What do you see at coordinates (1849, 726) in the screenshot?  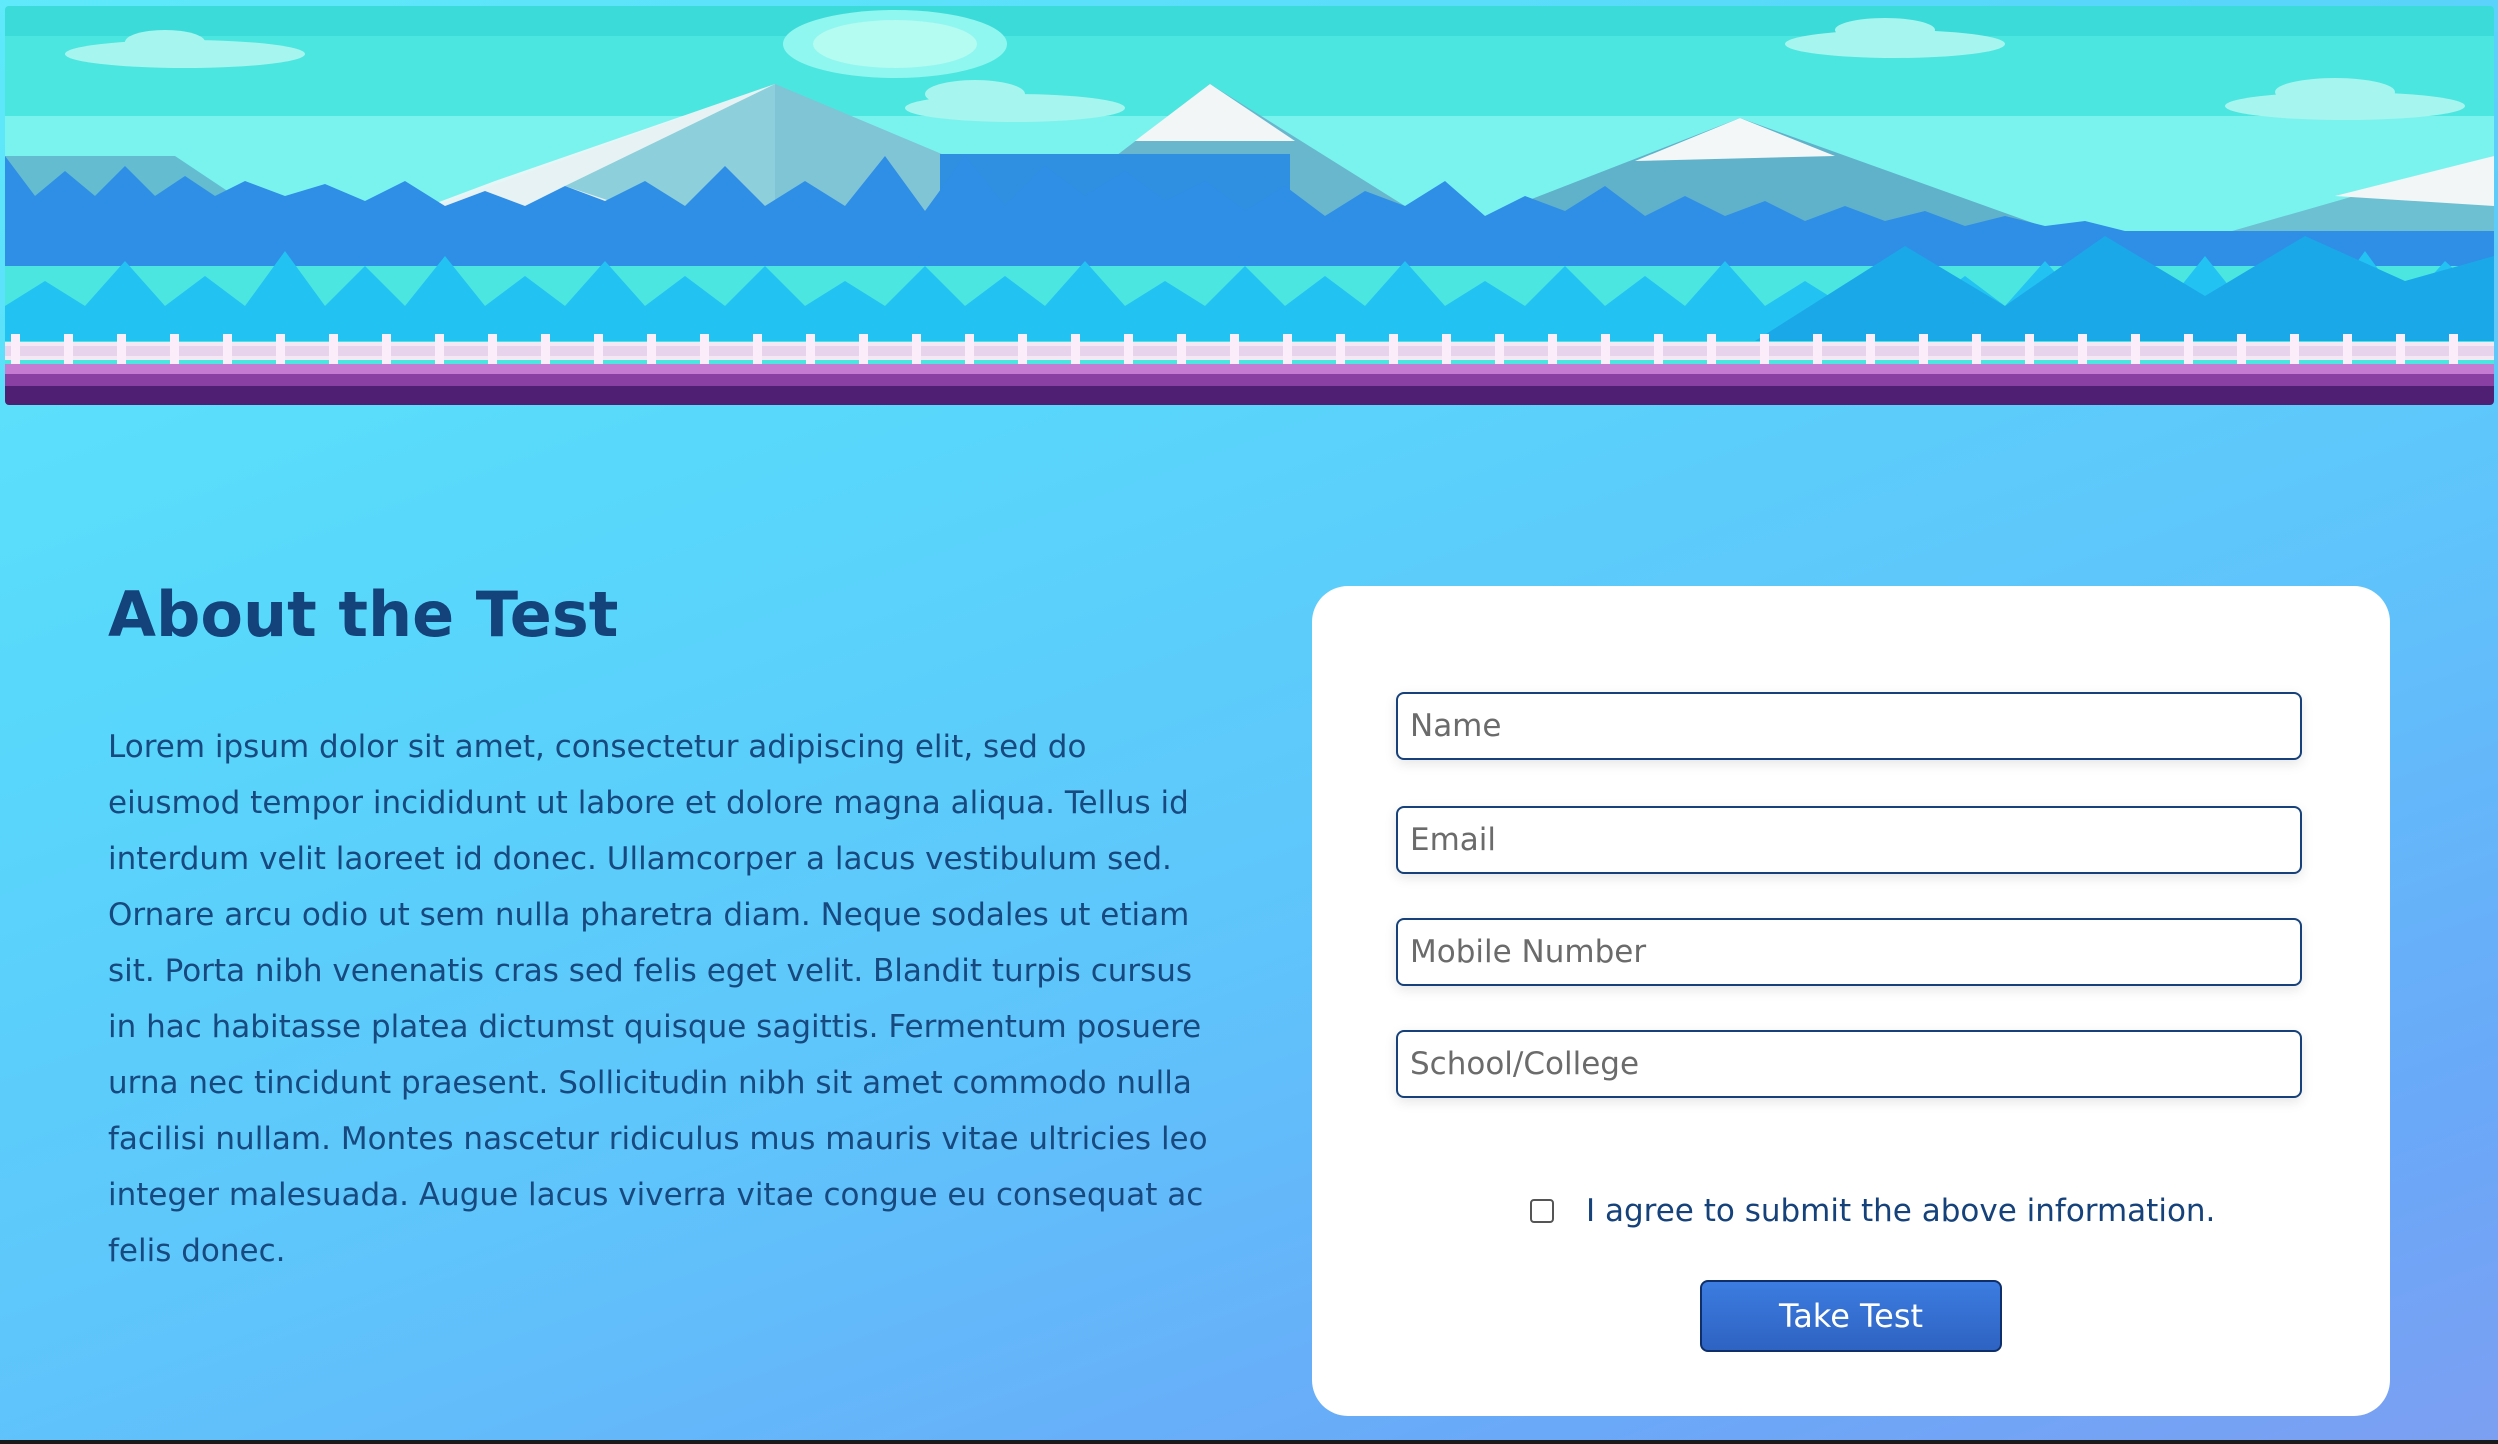 I see `name-input` at bounding box center [1849, 726].